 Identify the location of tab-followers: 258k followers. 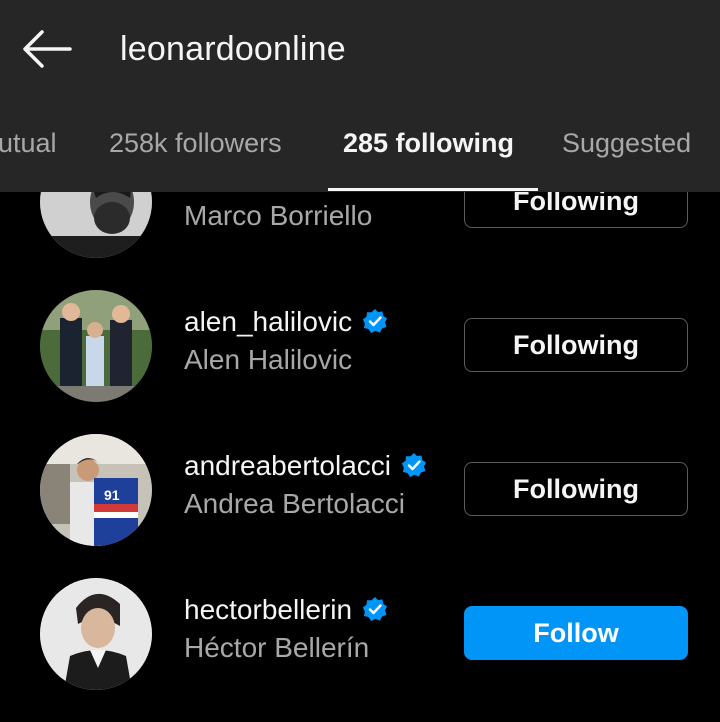
(195, 143).